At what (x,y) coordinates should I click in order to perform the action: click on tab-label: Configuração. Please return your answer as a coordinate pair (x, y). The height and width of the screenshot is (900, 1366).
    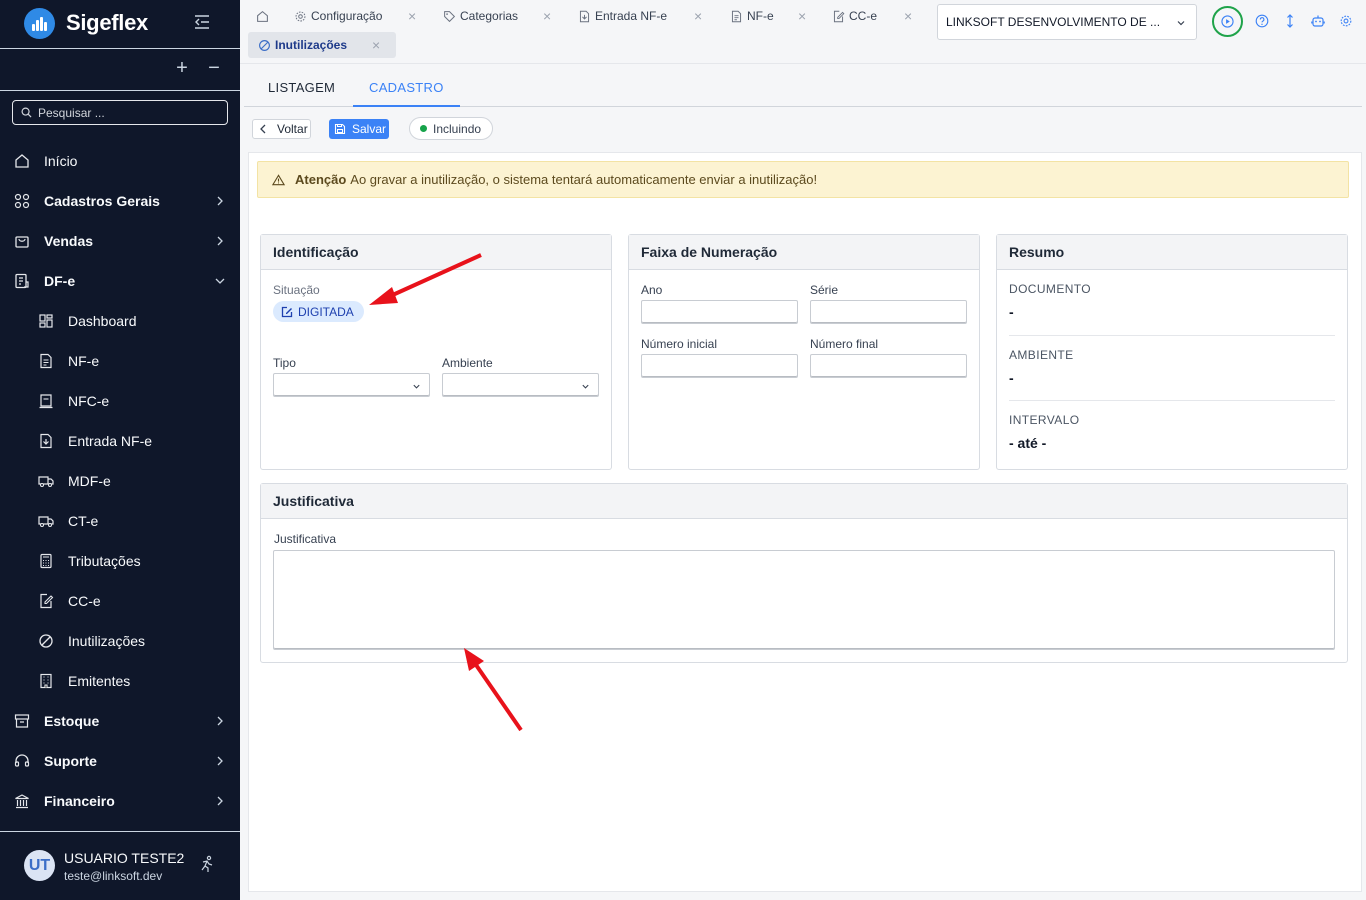
    Looking at the image, I should click on (347, 16).